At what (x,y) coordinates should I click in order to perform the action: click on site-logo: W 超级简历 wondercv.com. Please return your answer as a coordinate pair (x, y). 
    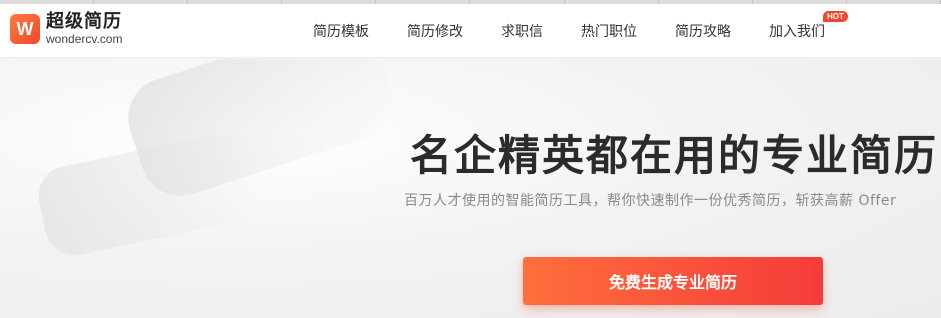
    Looking at the image, I should click on (66, 29).